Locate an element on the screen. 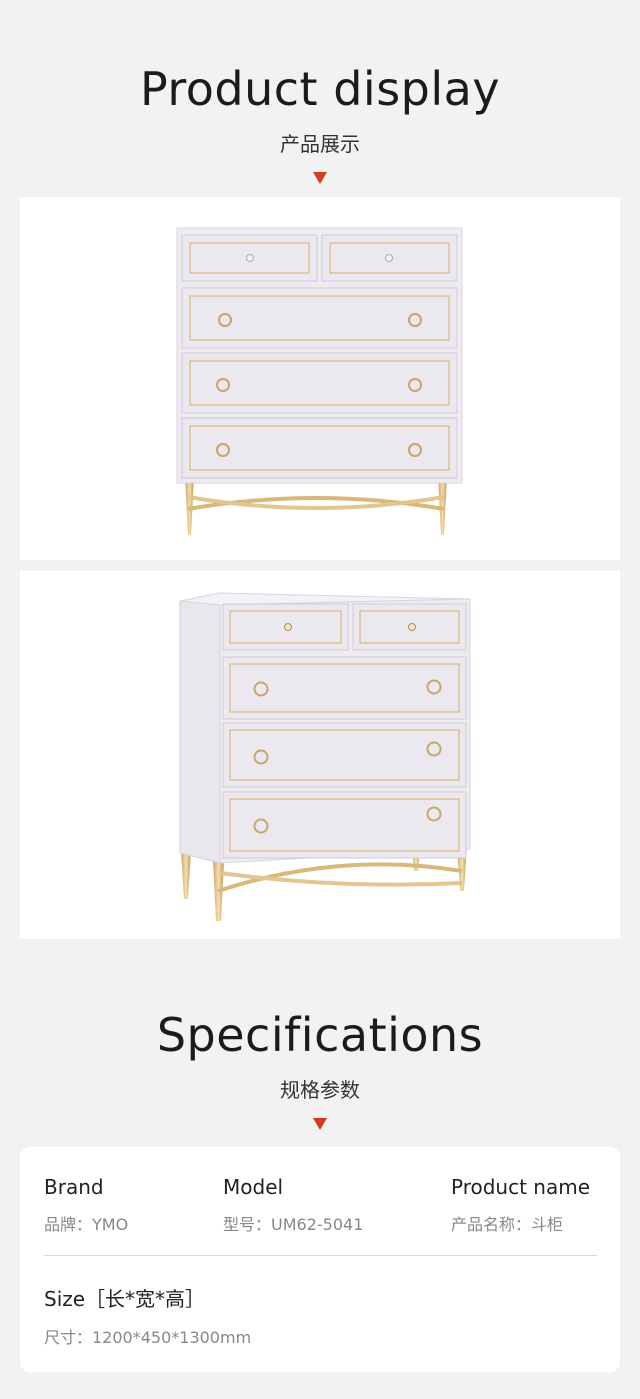 This screenshot has height=1399, width=640. brand-heading: Brand is located at coordinates (74, 1187).